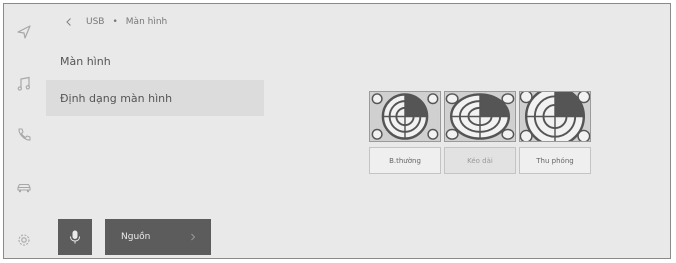  I want to click on option-label: B.thường, so click(405, 160).